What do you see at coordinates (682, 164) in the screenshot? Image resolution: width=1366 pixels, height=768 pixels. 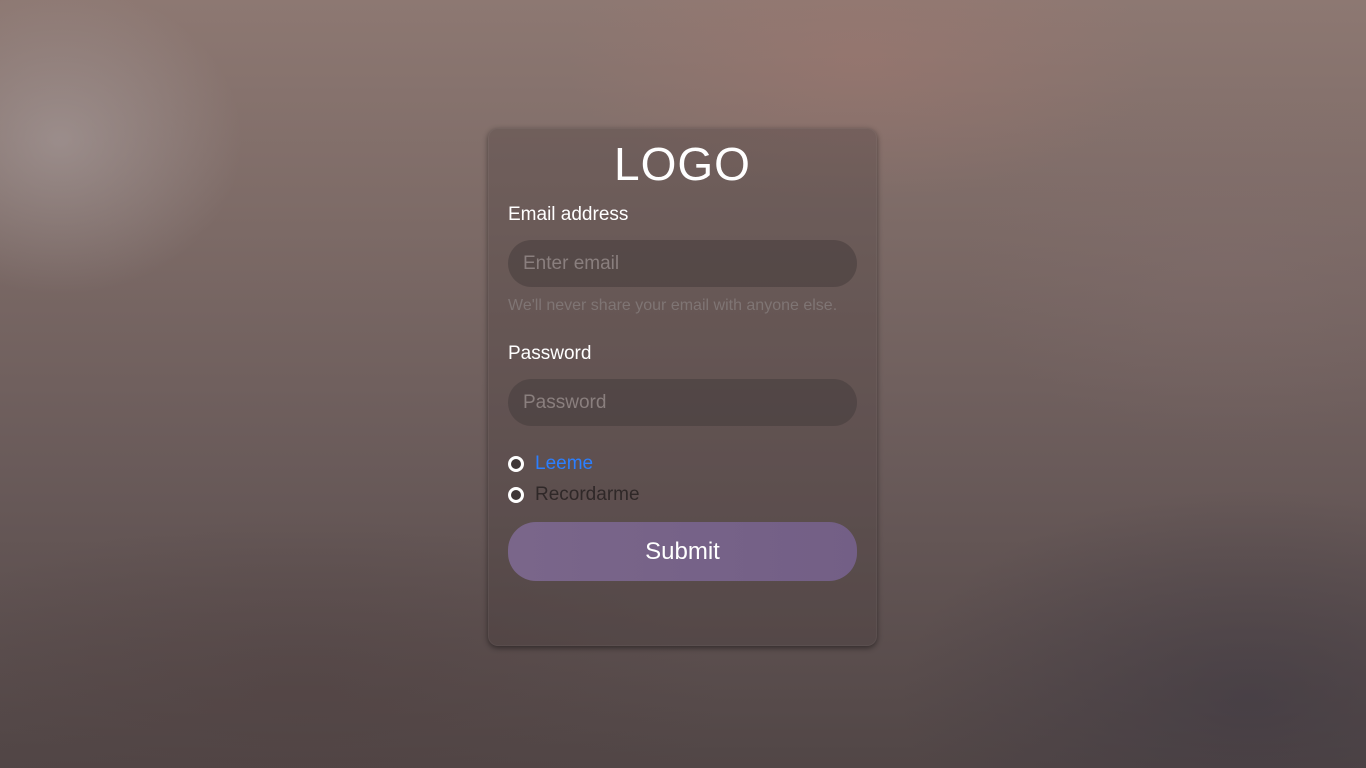 I see `logo: LOGO` at bounding box center [682, 164].